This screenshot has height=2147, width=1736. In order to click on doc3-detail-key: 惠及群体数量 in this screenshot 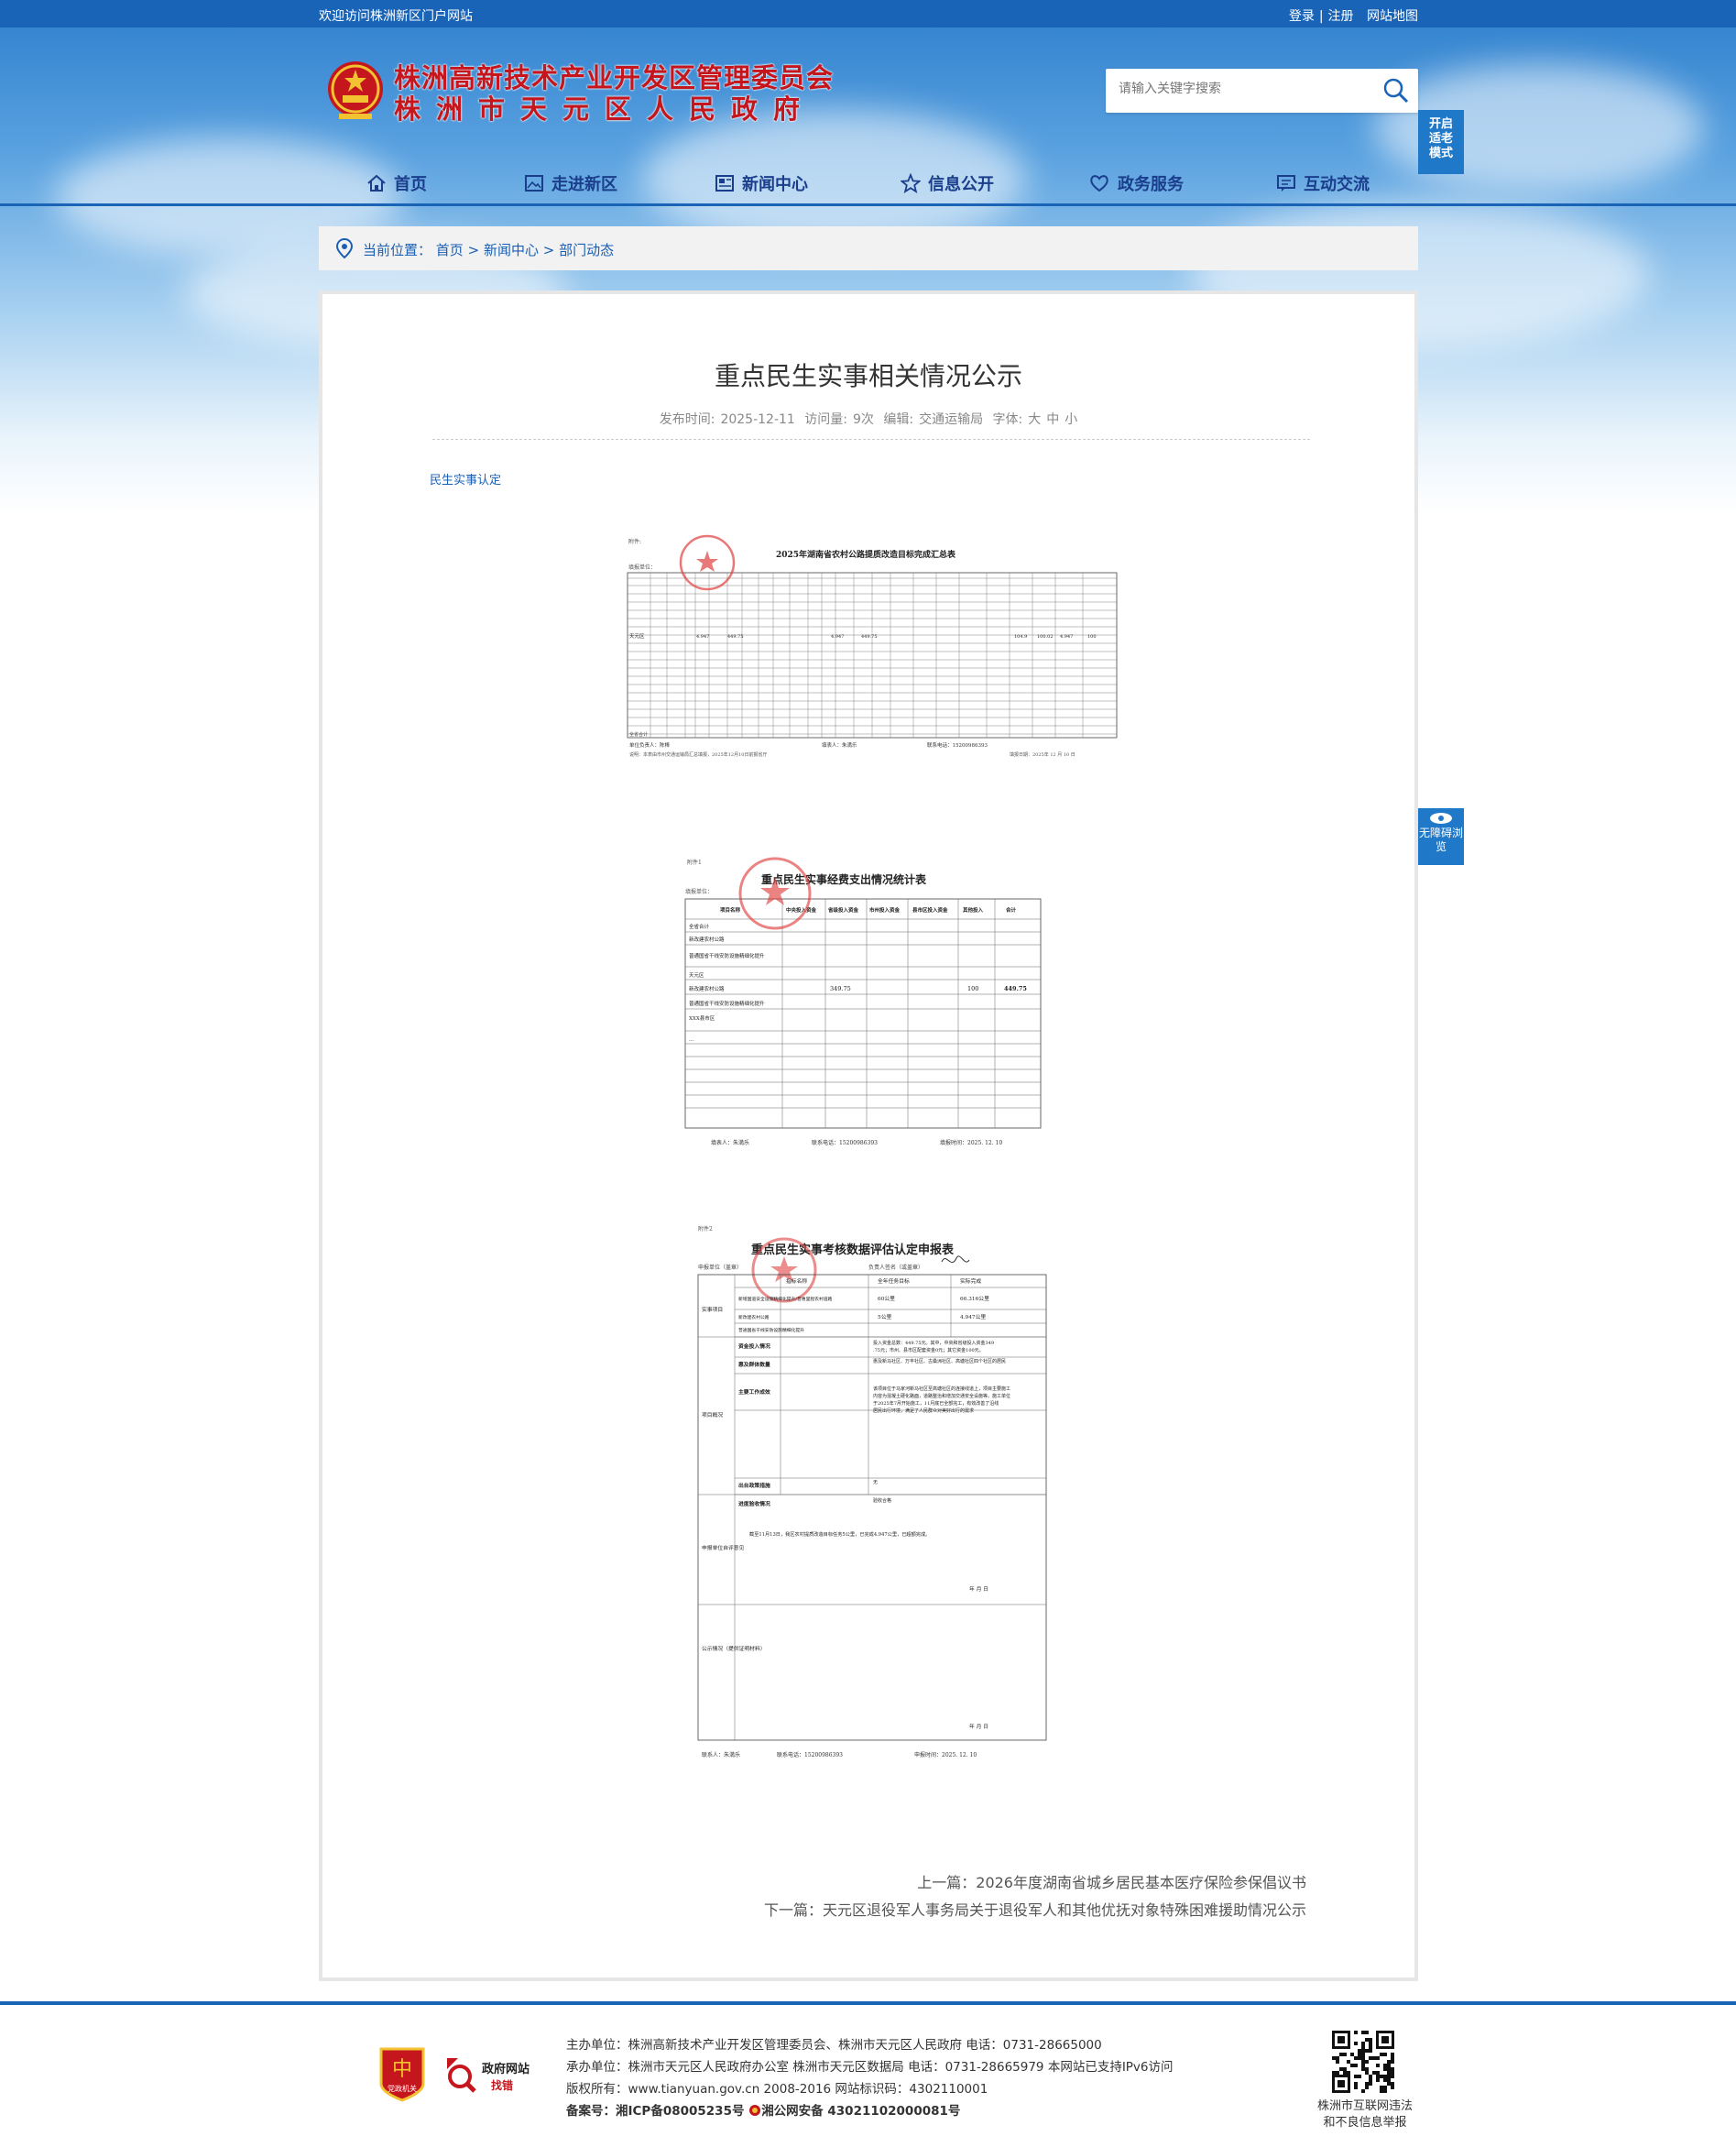, I will do `click(754, 1365)`.